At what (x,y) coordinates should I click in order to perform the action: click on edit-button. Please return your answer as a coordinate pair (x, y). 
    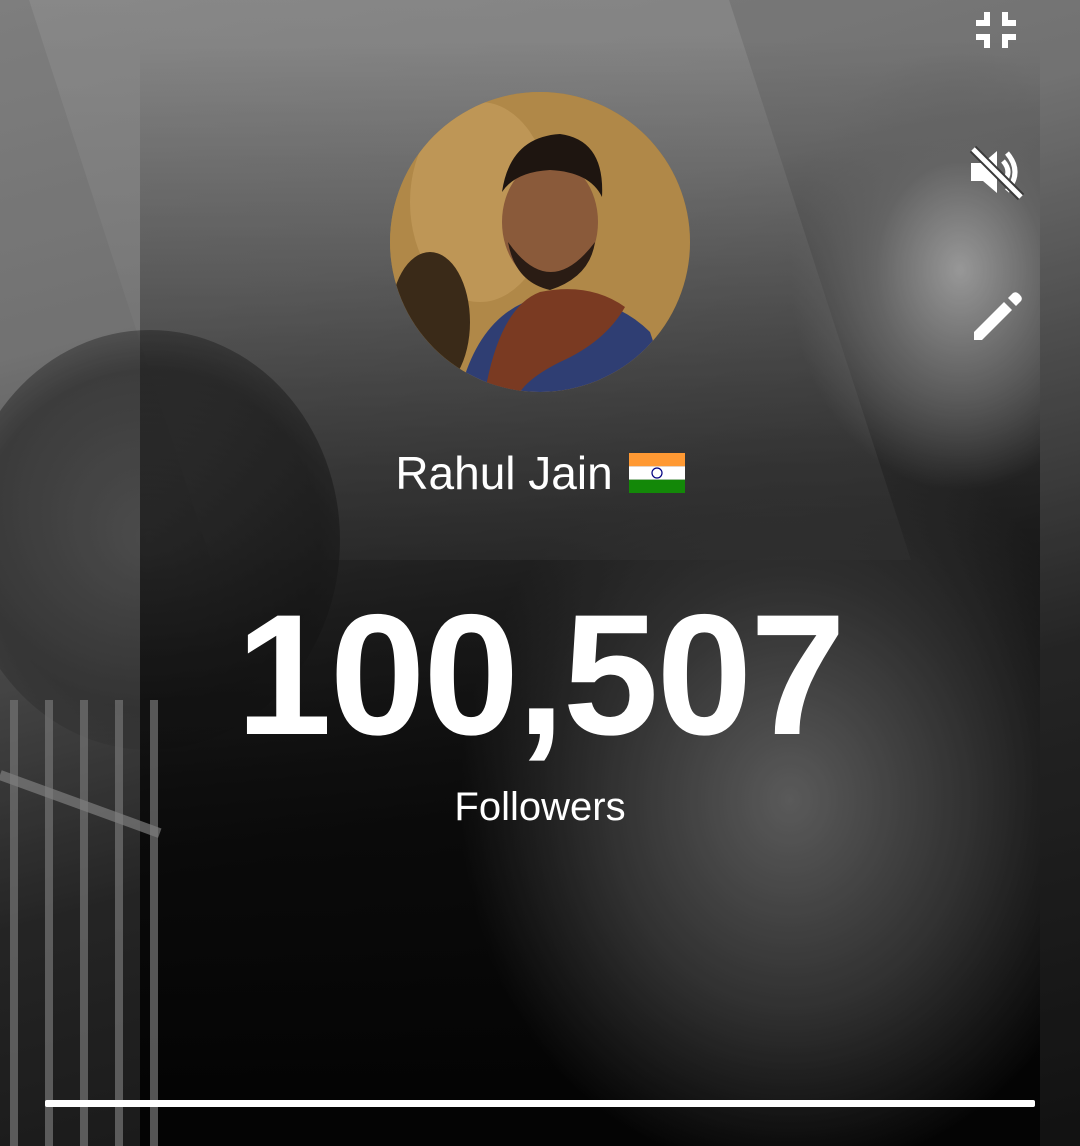
    Looking at the image, I should click on (996, 318).